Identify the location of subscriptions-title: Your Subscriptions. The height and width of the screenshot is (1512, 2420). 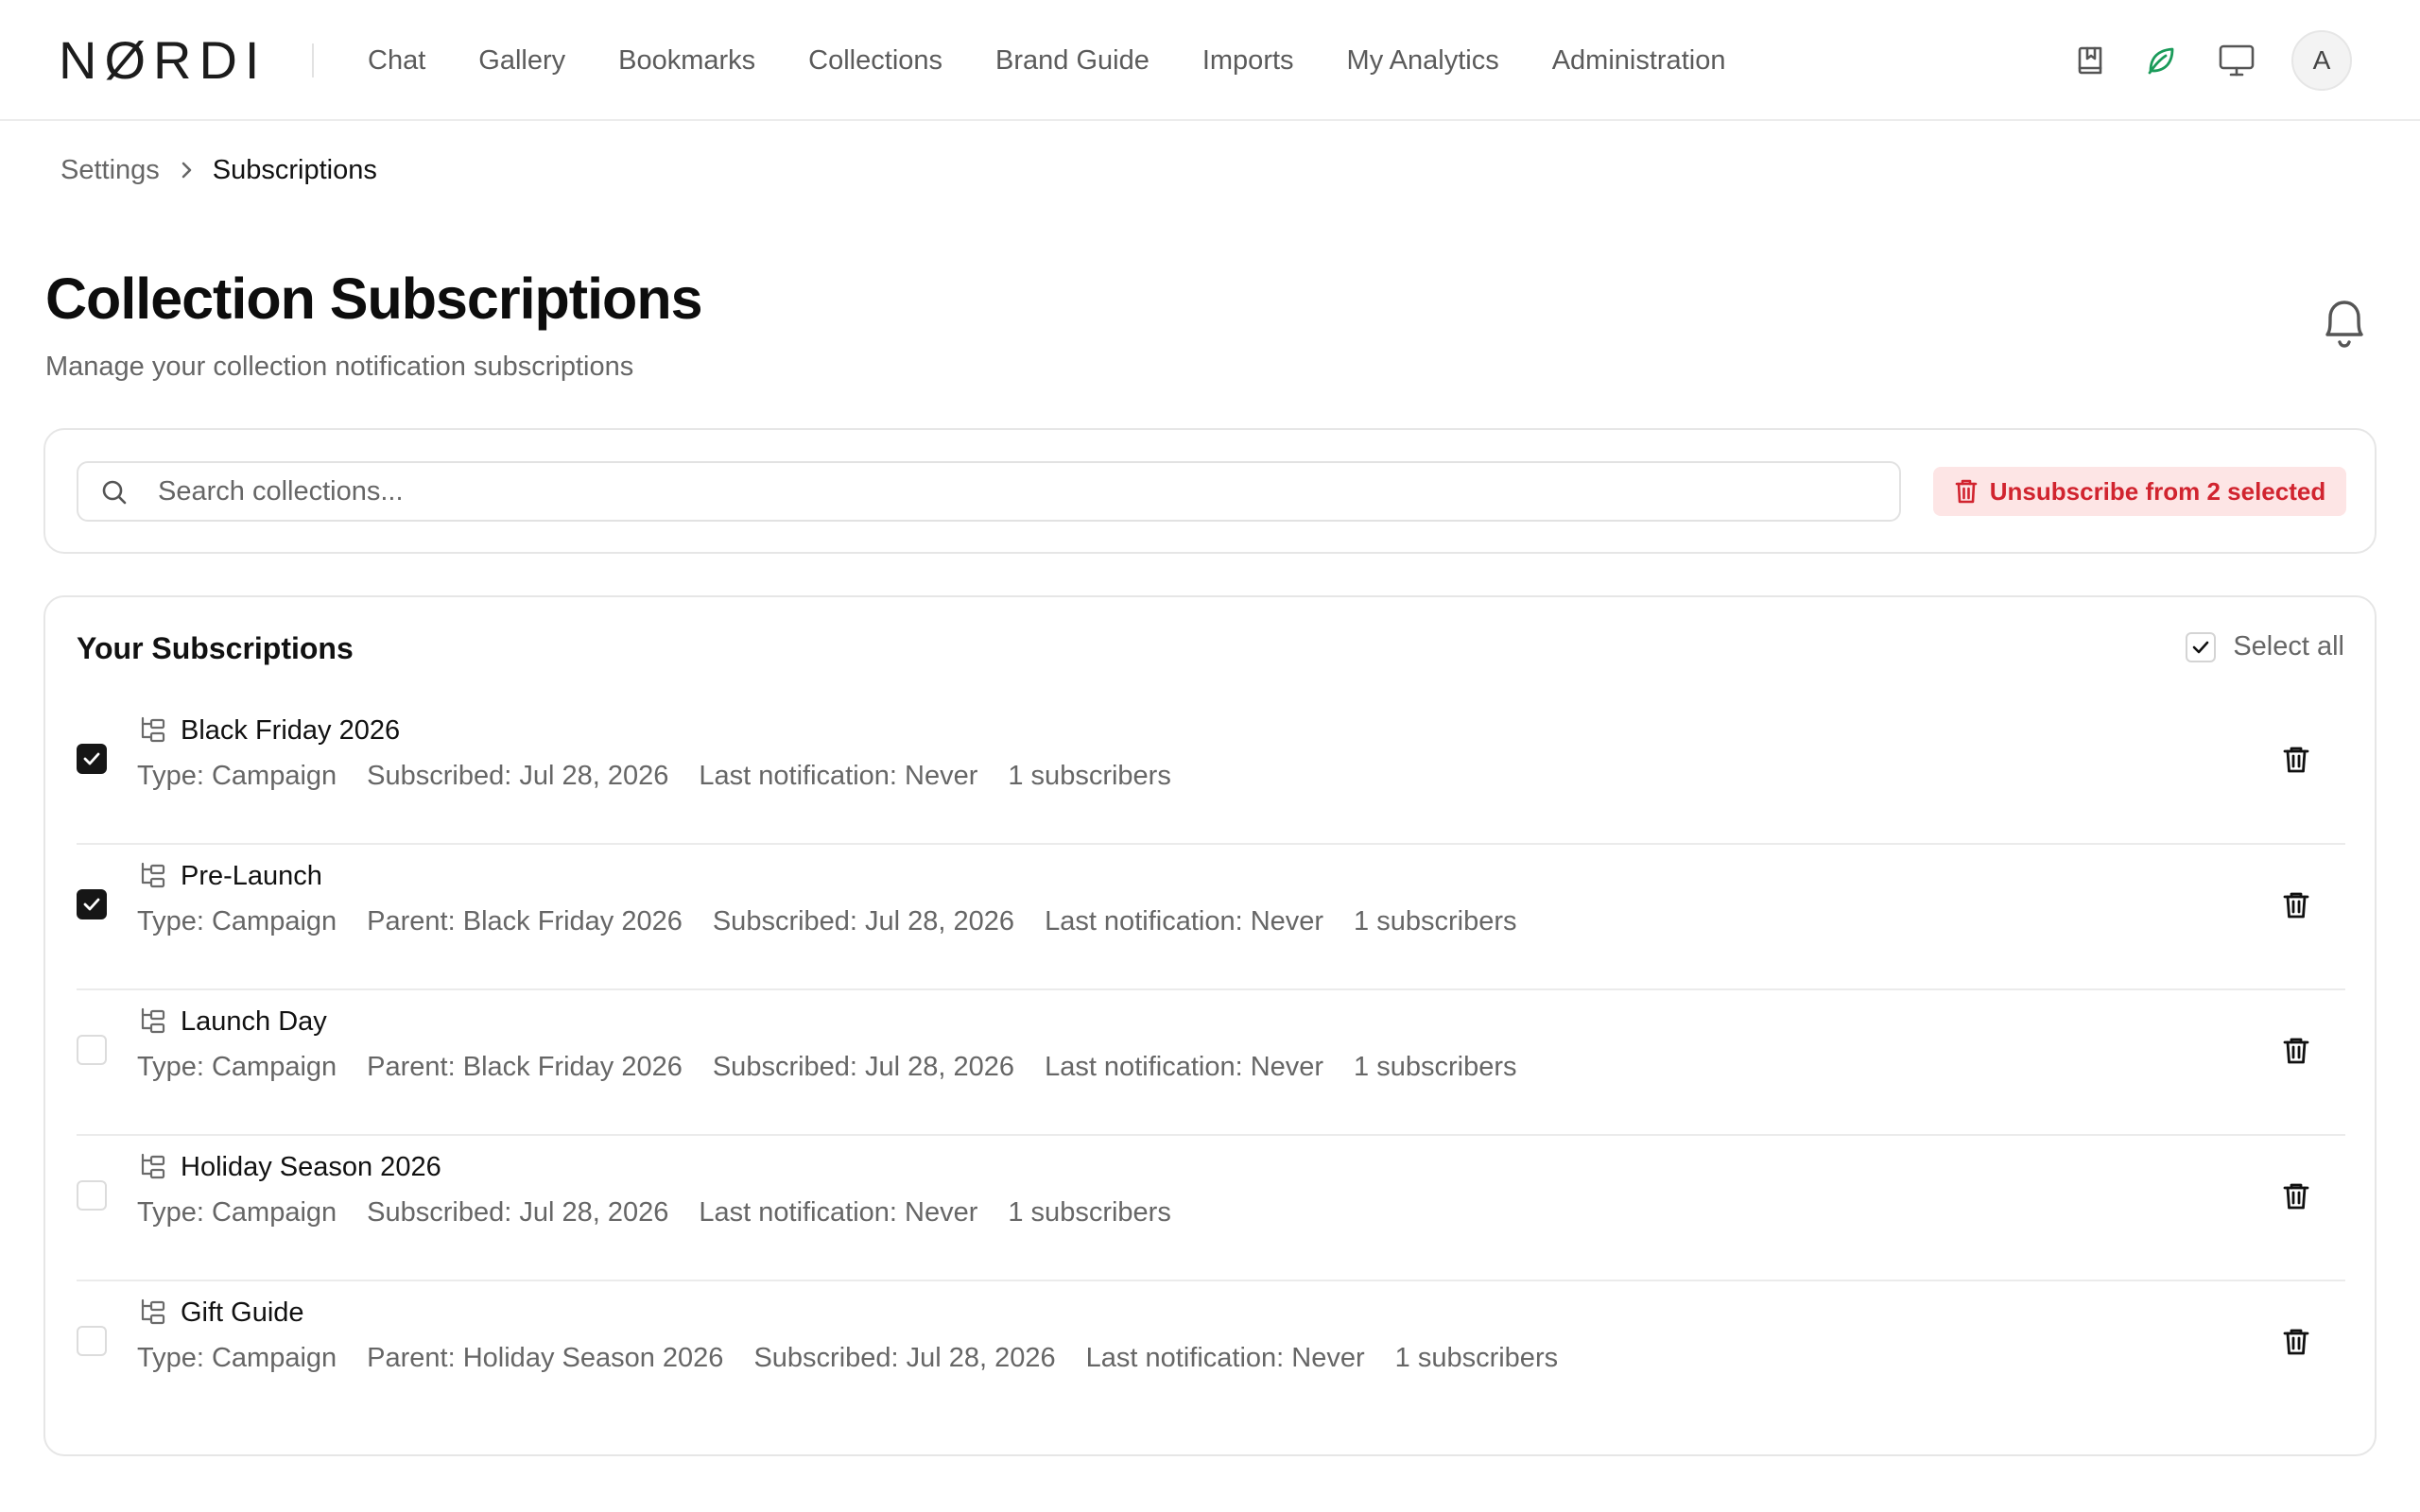
(215, 648).